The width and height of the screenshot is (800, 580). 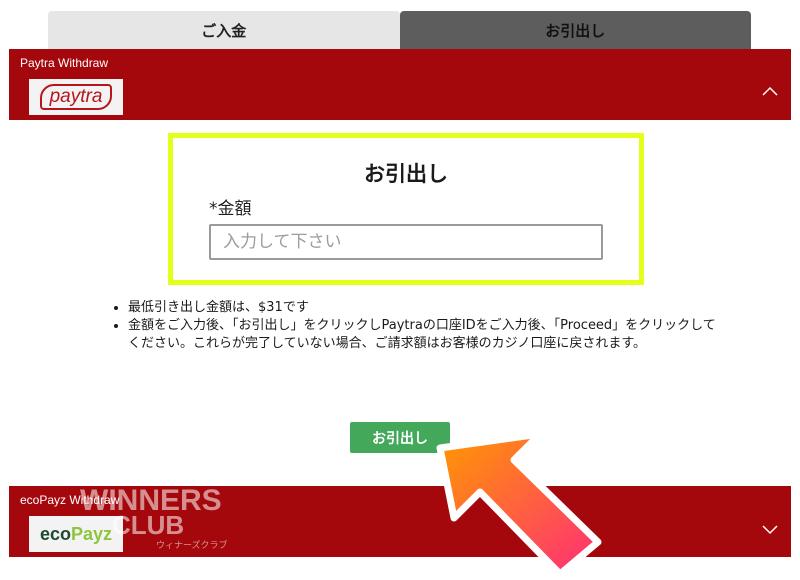 What do you see at coordinates (400, 84) in the screenshot?
I see `paytra-withdraw-header: Paytra Withdraw paytra` at bounding box center [400, 84].